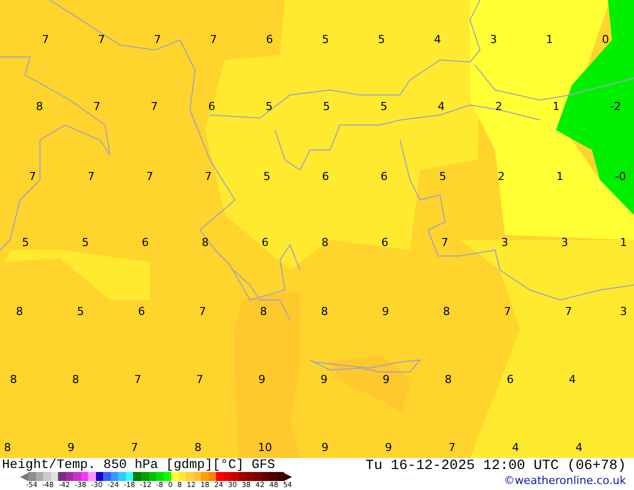 The width and height of the screenshot is (634, 490). What do you see at coordinates (605, 40) in the screenshot?
I see `temperature-label: 0` at bounding box center [605, 40].